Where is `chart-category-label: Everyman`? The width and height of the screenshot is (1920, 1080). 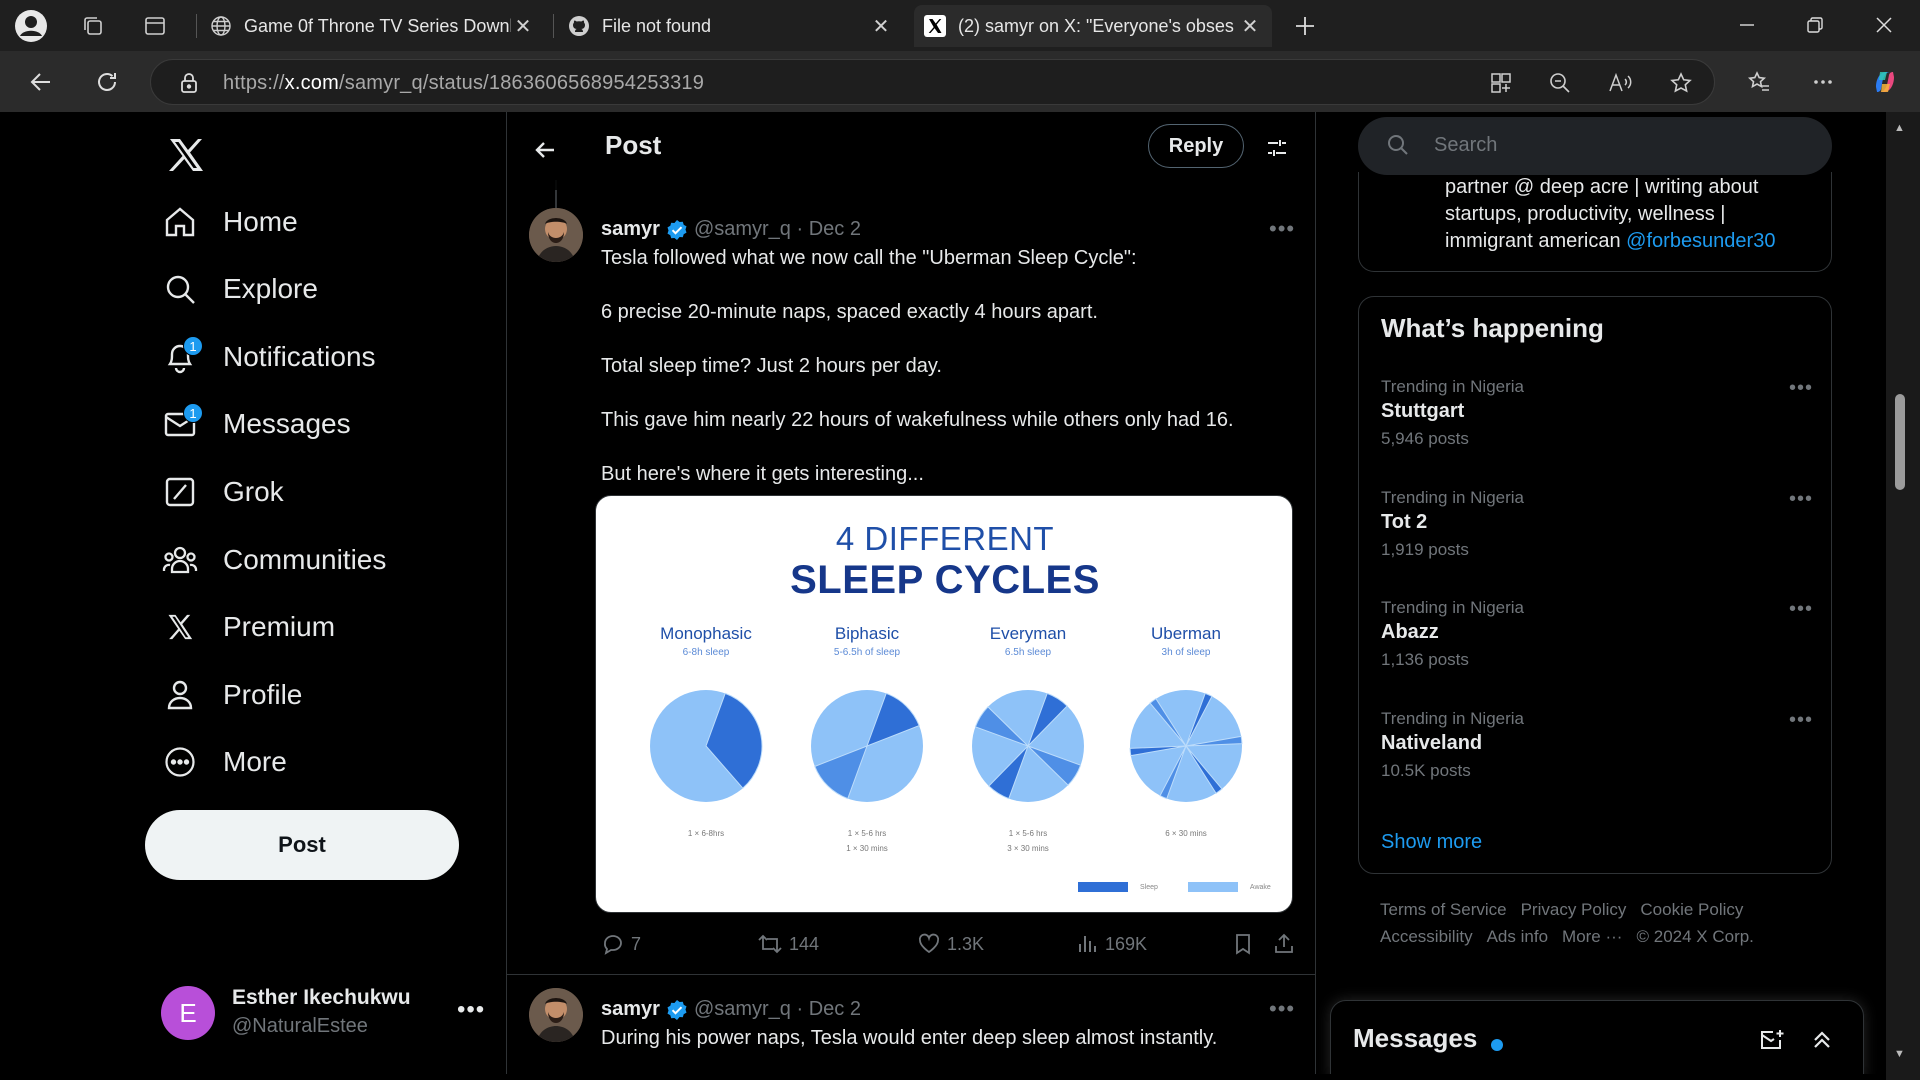 chart-category-label: Everyman is located at coordinates (1028, 633).